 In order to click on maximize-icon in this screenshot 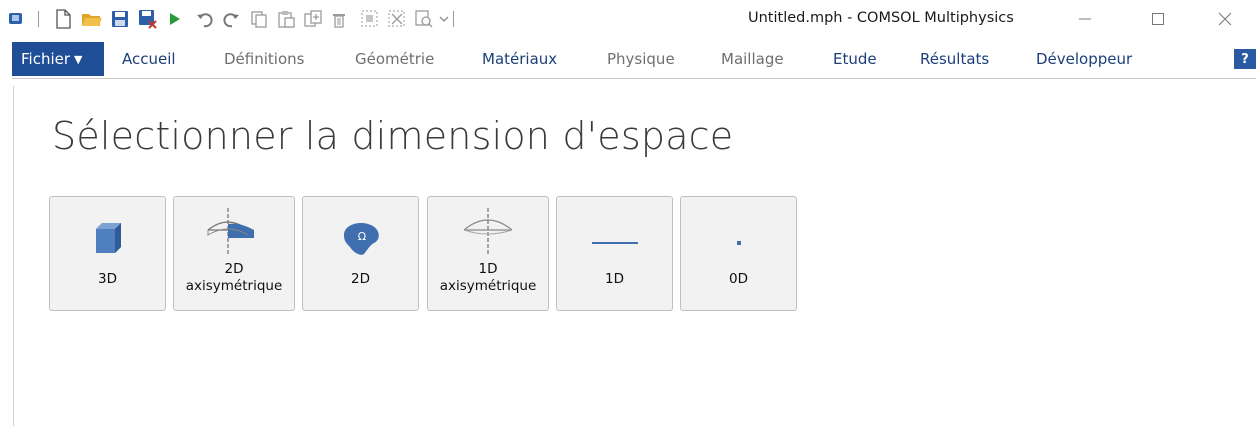, I will do `click(1158, 19)`.